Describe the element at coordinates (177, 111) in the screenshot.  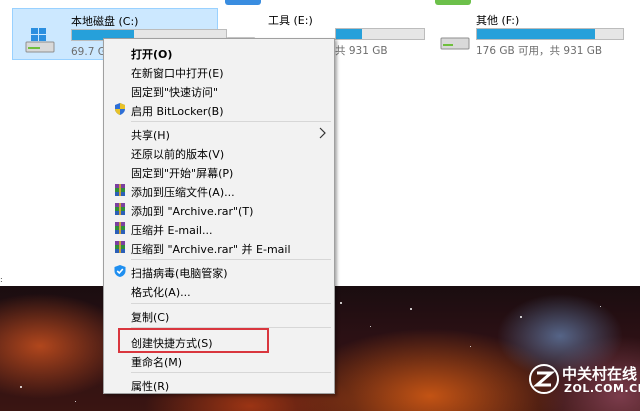
I see `menu-item-label: 启用 BitLocker(B)` at that location.